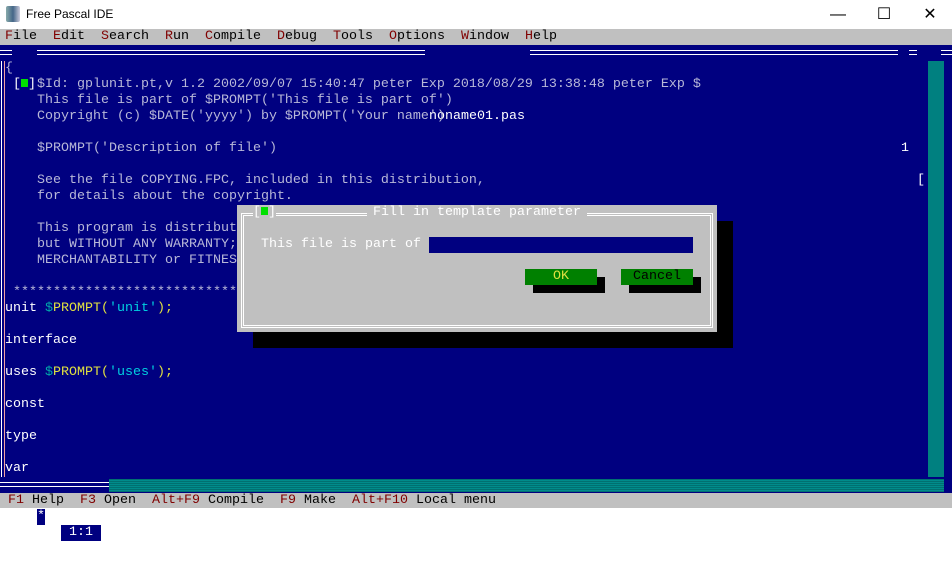  What do you see at coordinates (476, 509) in the screenshot?
I see `editor-frame-bottom: * 1:1` at bounding box center [476, 509].